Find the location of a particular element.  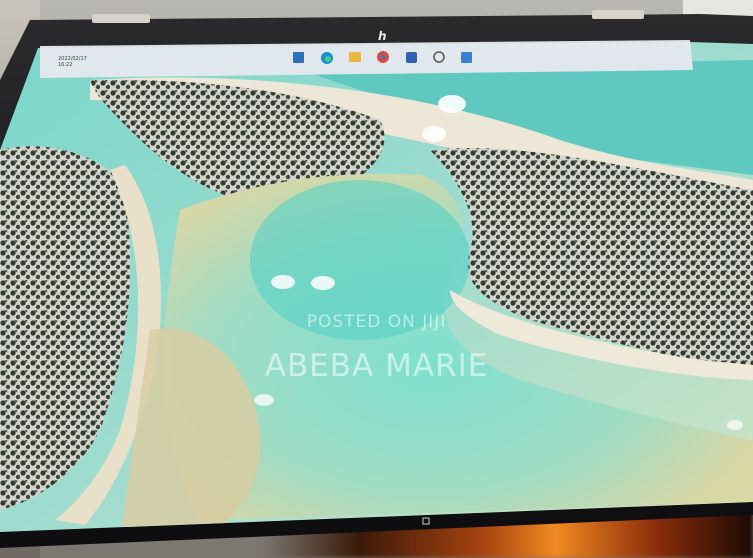

taskbar-time: 16:22 is located at coordinates (65, 65).